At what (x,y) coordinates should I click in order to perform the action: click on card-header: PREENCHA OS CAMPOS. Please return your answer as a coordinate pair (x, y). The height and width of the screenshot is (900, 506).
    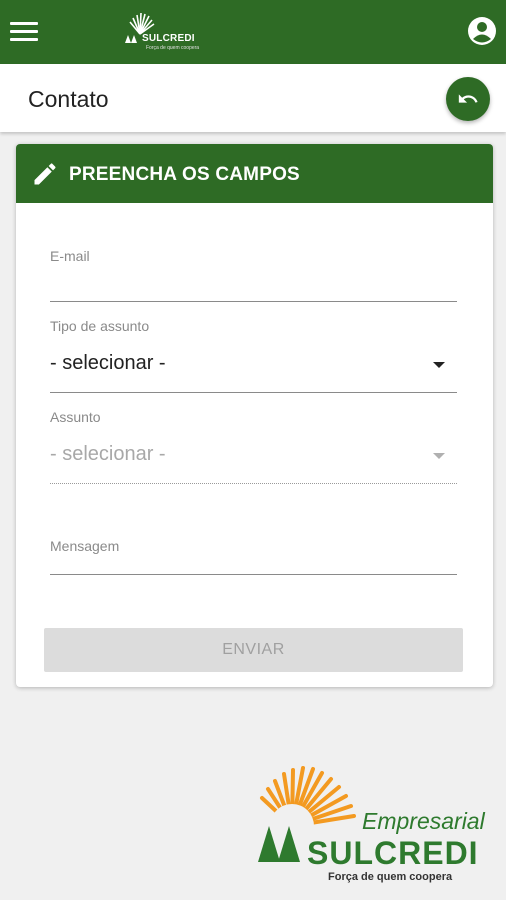
    Looking at the image, I should click on (254, 173).